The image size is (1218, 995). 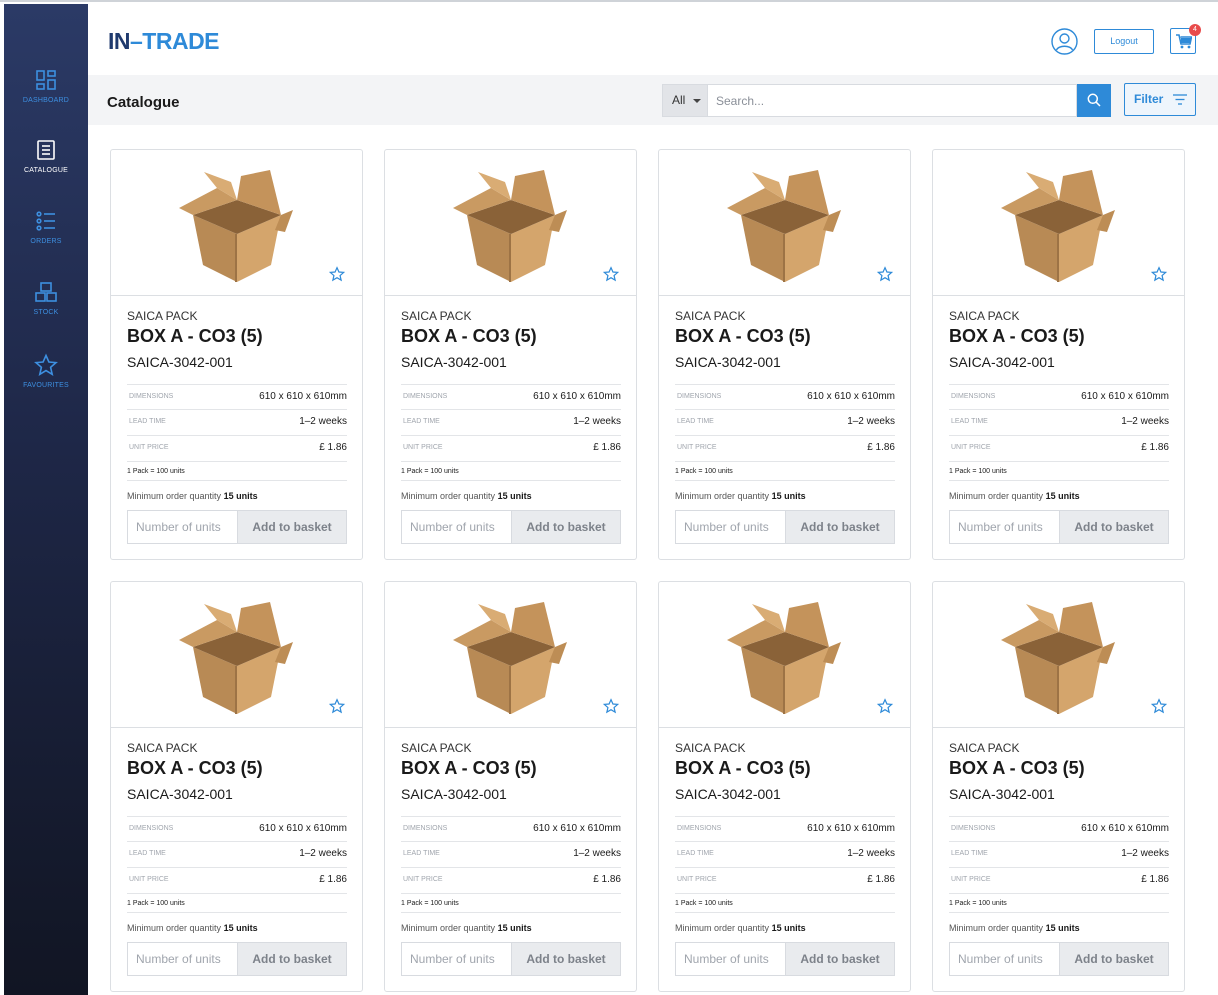 What do you see at coordinates (147, 421) in the screenshot?
I see `lead-time-label: LEAD TIME` at bounding box center [147, 421].